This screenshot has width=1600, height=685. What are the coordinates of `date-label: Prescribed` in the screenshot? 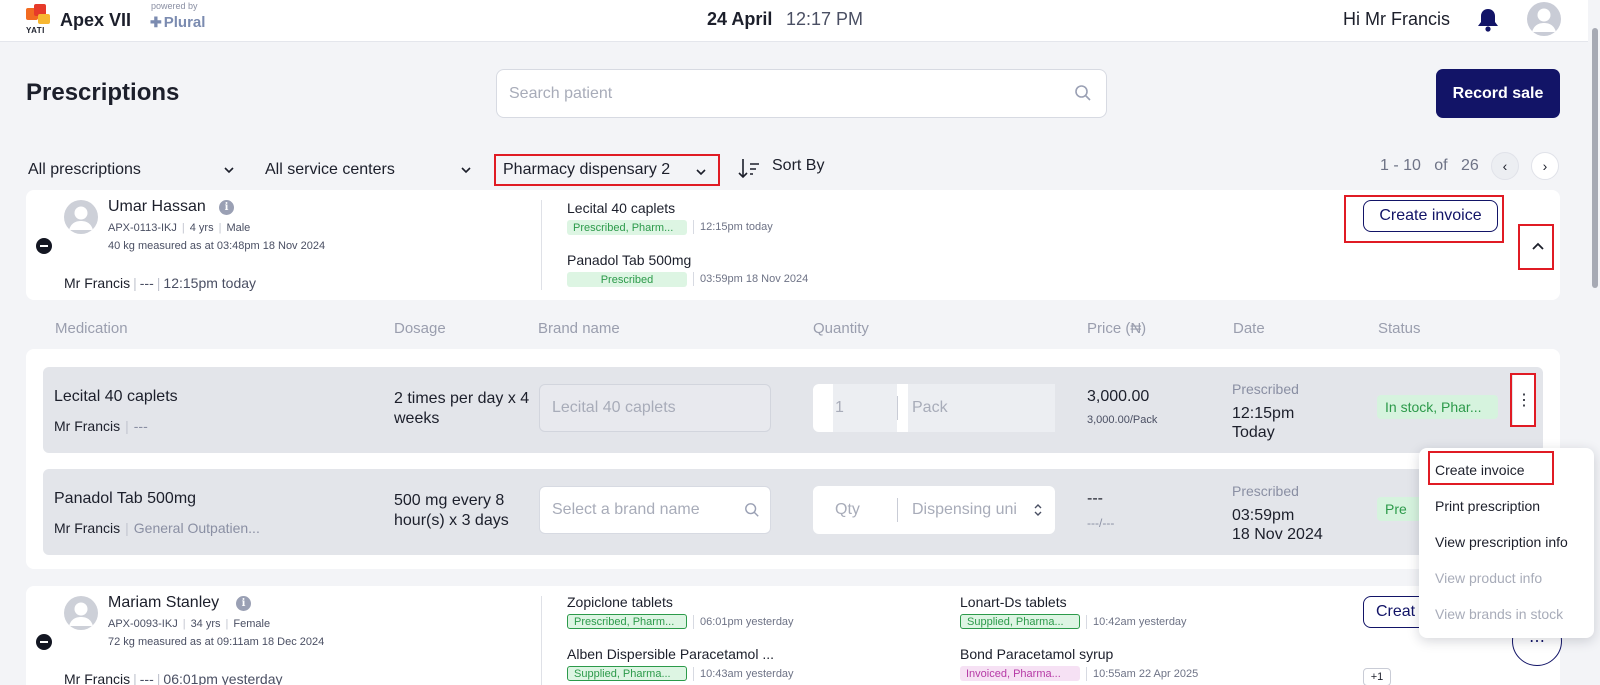 It's located at (1265, 491).